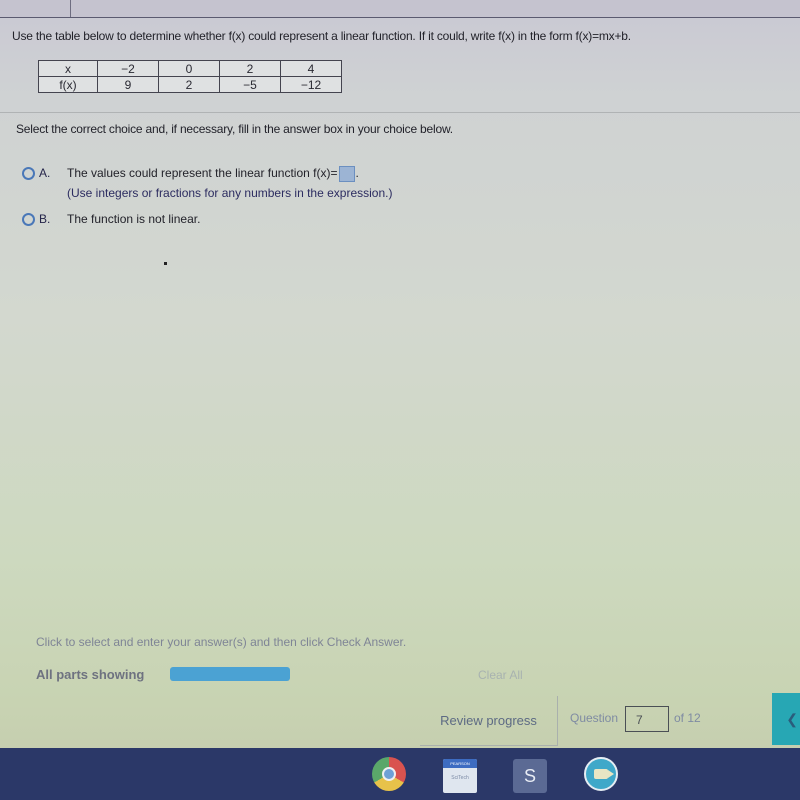  What do you see at coordinates (604, 774) in the screenshot?
I see `camera-icon` at bounding box center [604, 774].